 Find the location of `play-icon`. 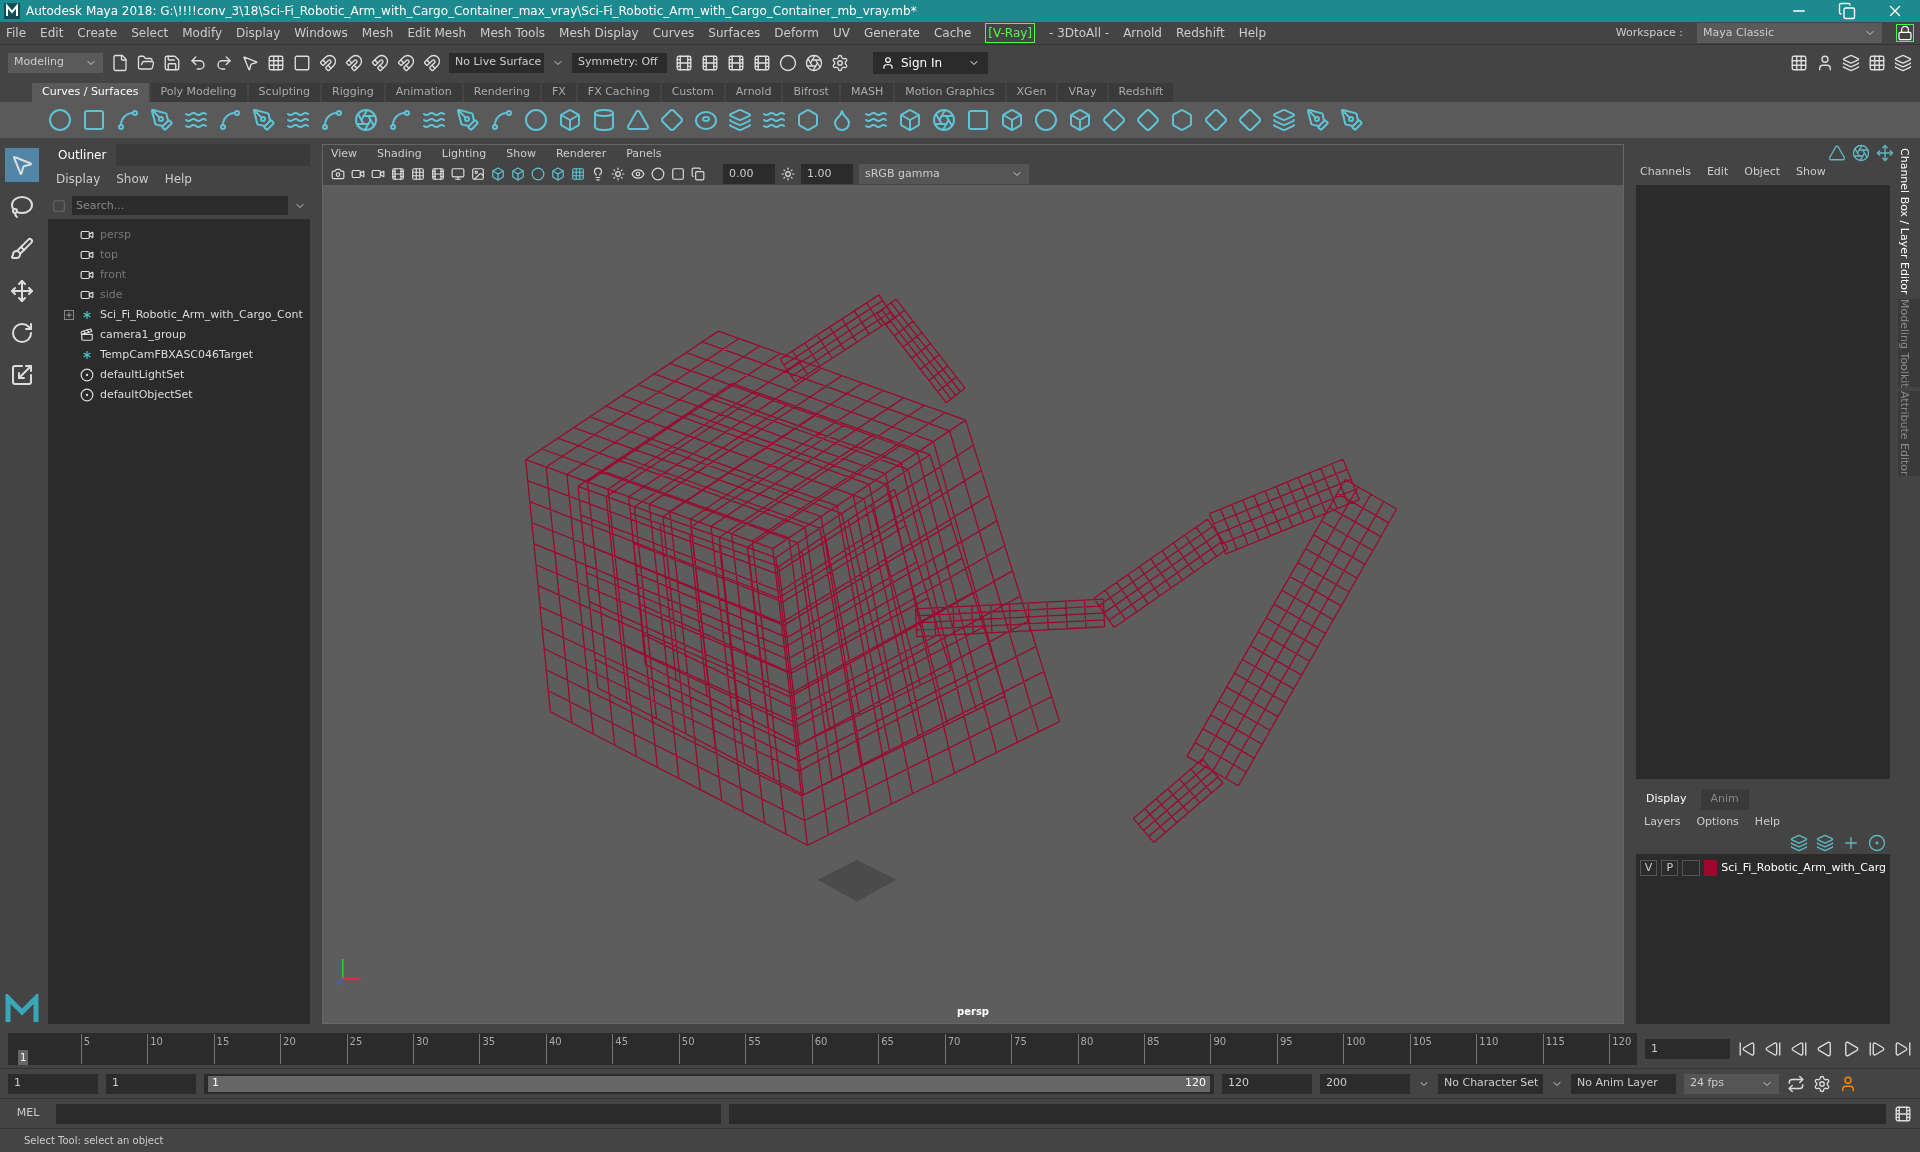

play-icon is located at coordinates (1851, 1049).